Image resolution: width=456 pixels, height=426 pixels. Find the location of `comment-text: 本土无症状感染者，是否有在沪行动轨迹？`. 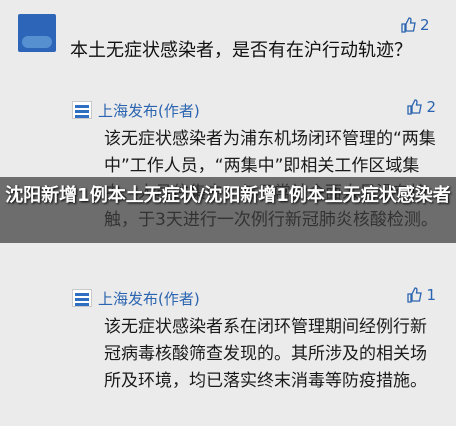

comment-text: 本土无症状感染者，是否有在沪行动轨迹？ is located at coordinates (241, 50).